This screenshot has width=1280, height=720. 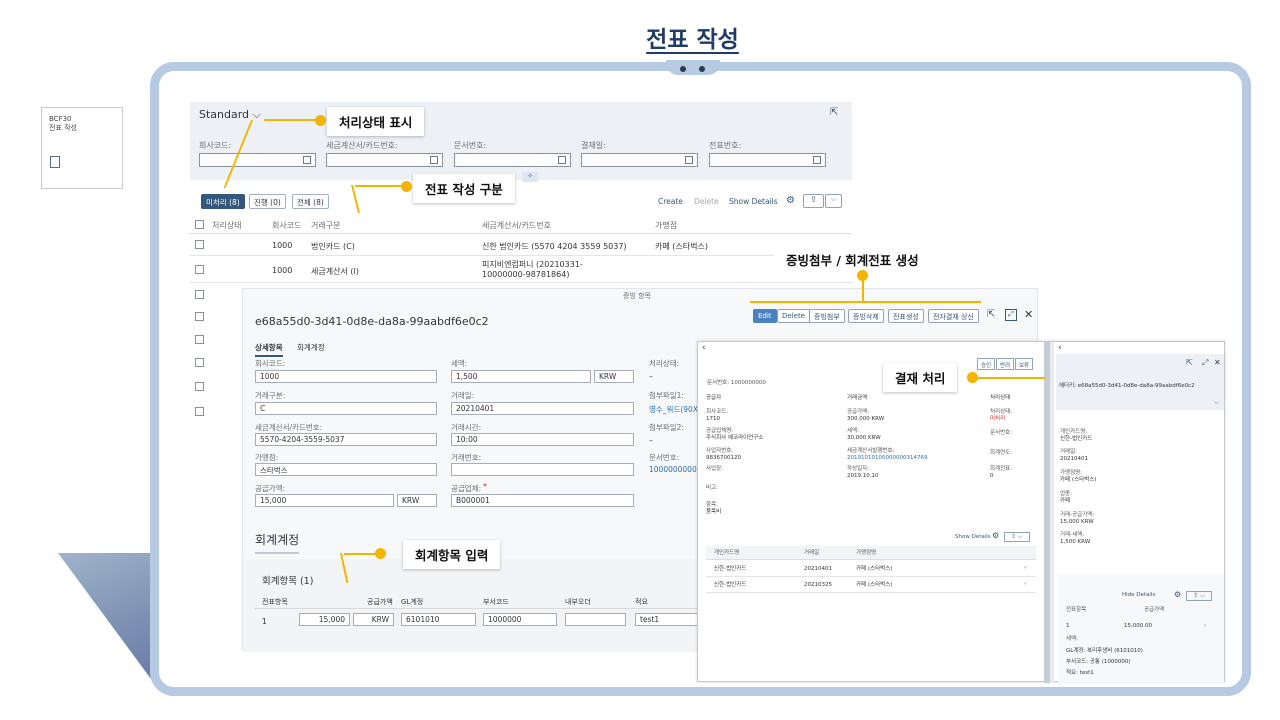 I want to click on merchant-cell: 카페 (스타벅스), so click(x=874, y=569).